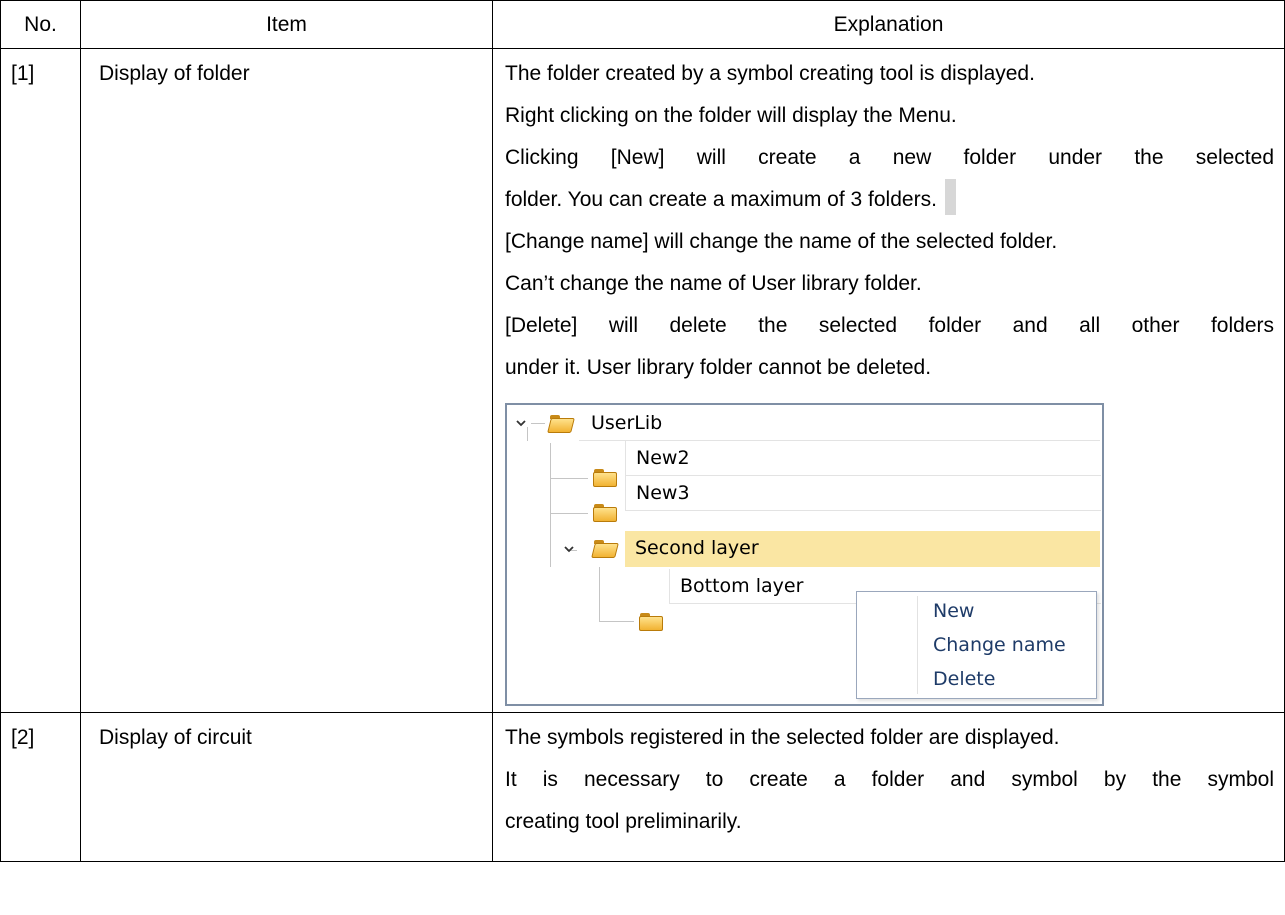 This screenshot has width=1285, height=915. Describe the element at coordinates (627, 423) in the screenshot. I see `tree-node-label: UserLib` at that location.